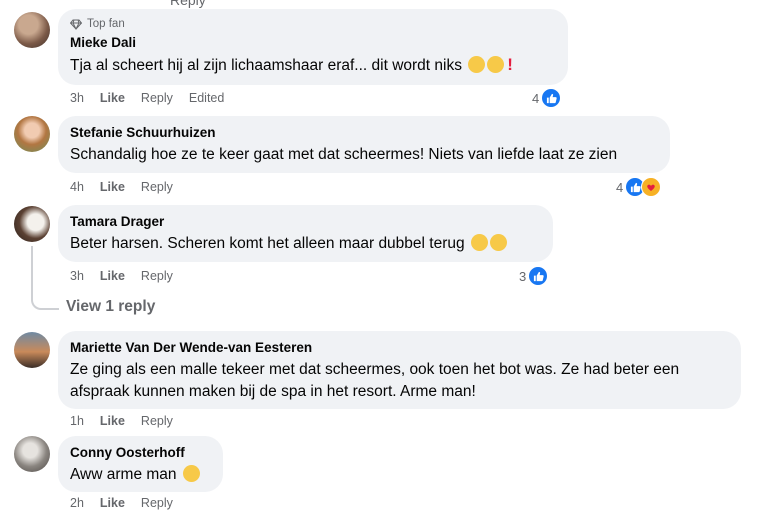  I want to click on comment-actions: 3h Like Reply Edited, so click(155, 98).